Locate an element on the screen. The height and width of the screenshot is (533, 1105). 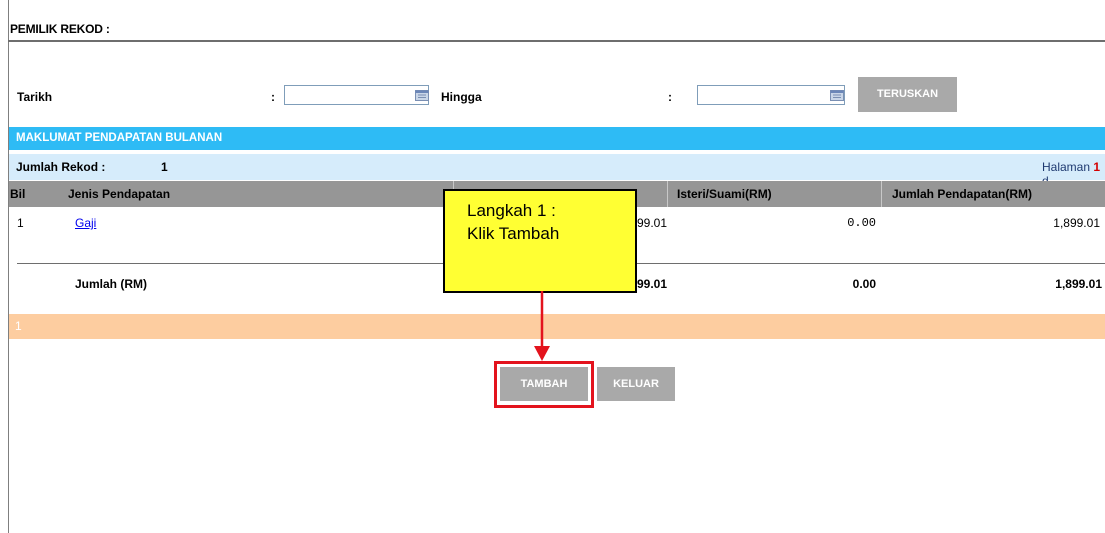
total-spouse: 0.00 is located at coordinates (864, 284).